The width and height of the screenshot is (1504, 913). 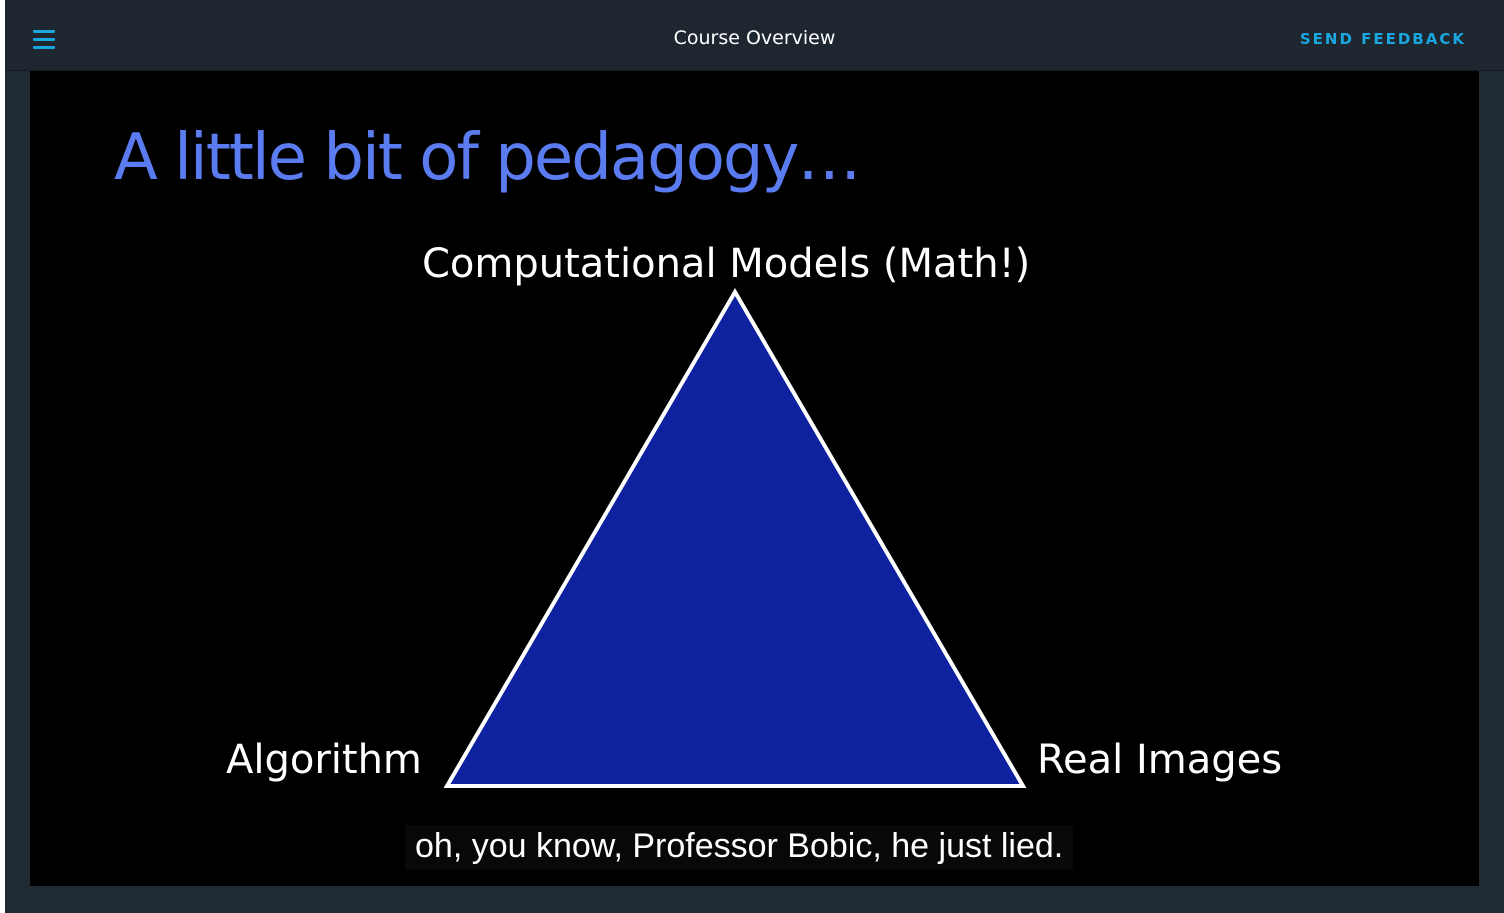 What do you see at coordinates (324, 760) in the screenshot?
I see `vertex-label-left: Algorithm` at bounding box center [324, 760].